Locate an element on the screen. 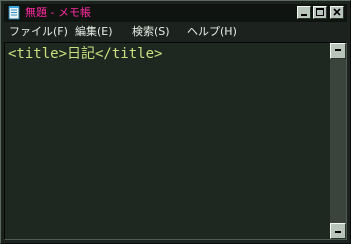 Image resolution: width=351 pixels, height=244 pixels. scrollbar-track is located at coordinates (338, 141).